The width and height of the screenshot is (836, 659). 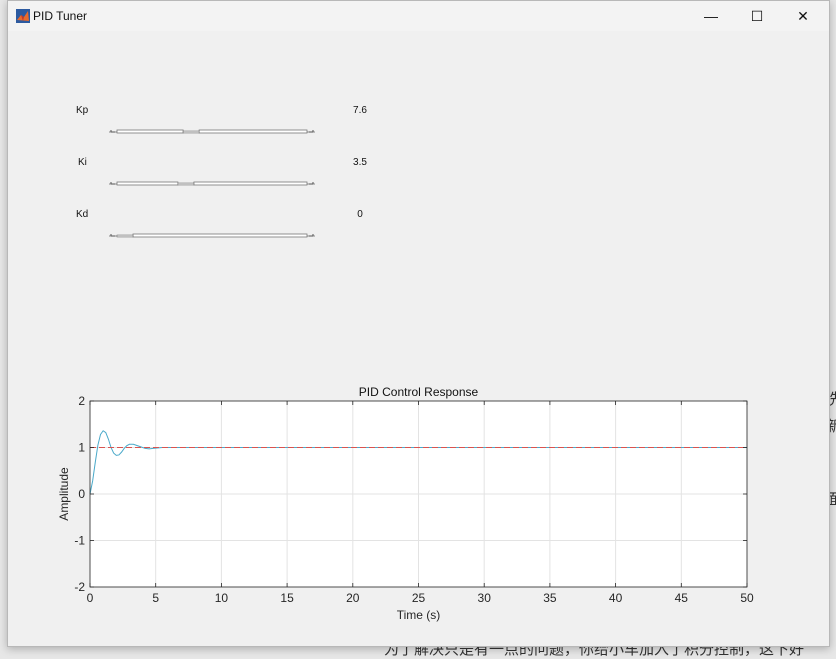 What do you see at coordinates (419, 598) in the screenshot?
I see `x-tick-label: 25` at bounding box center [419, 598].